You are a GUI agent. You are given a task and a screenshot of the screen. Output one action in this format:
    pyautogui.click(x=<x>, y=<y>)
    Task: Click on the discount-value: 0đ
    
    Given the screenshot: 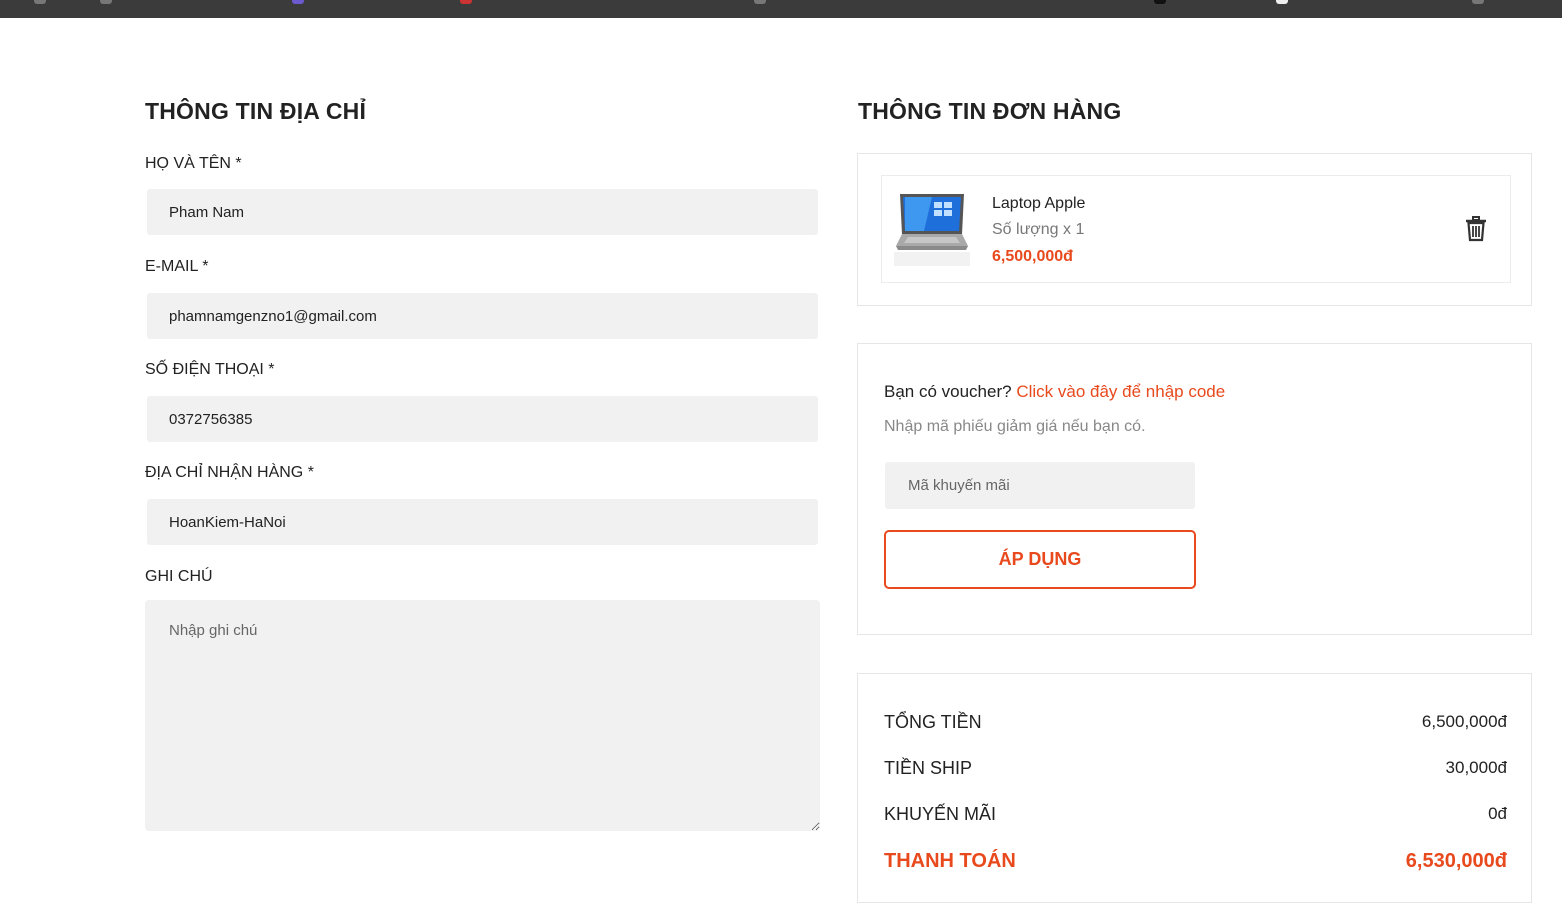 What is the action you would take?
    pyautogui.click(x=1497, y=813)
    